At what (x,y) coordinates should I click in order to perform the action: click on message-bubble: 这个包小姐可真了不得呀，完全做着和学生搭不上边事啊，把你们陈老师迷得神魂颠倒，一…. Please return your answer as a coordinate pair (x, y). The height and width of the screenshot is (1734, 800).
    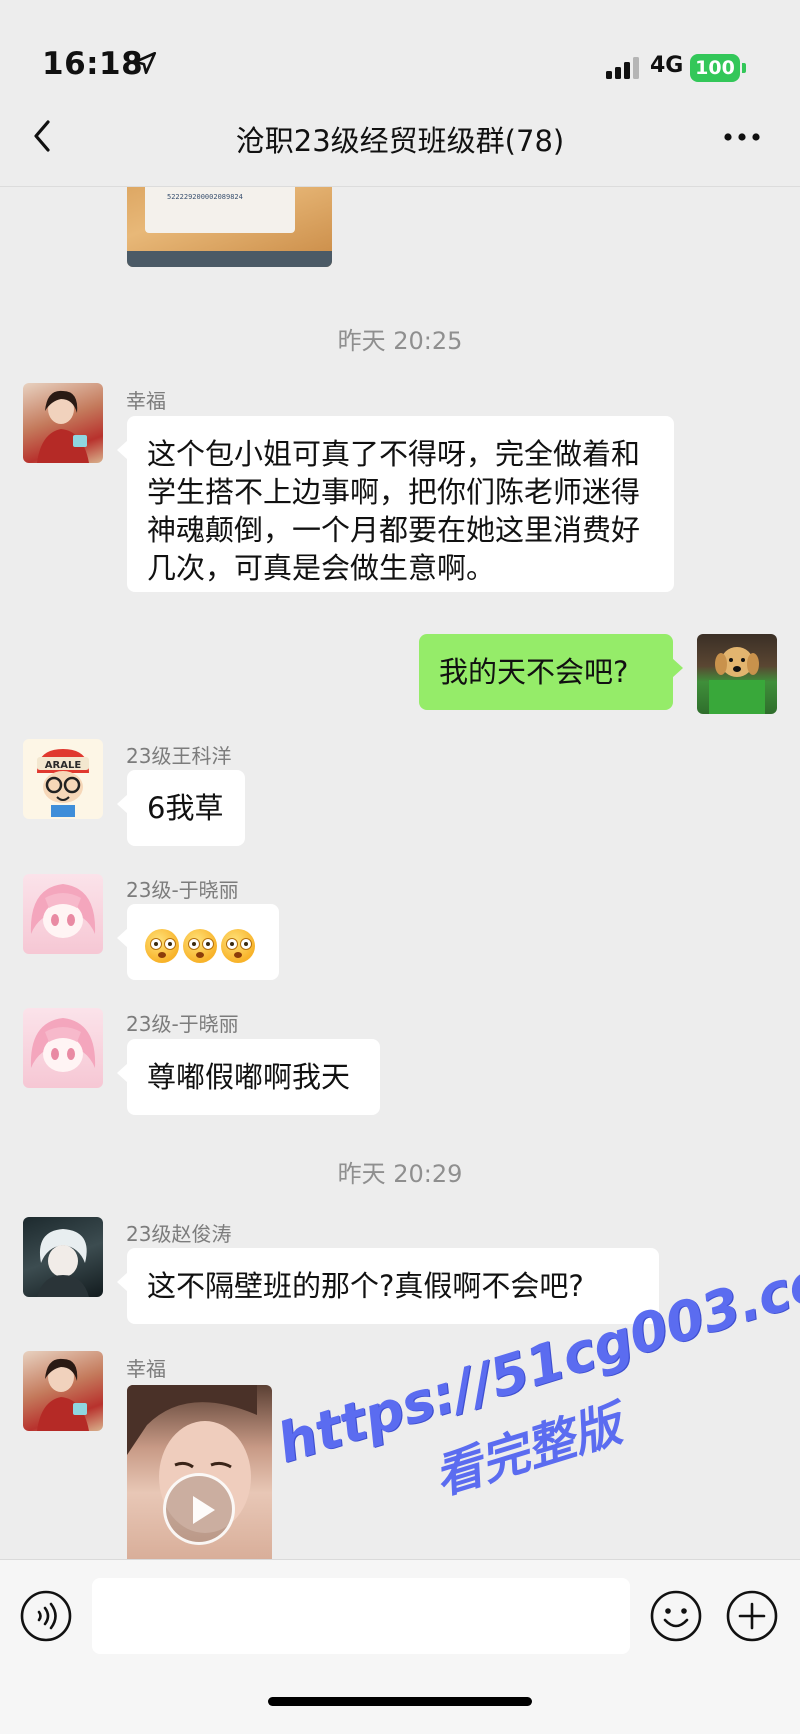
    Looking at the image, I should click on (395, 504).